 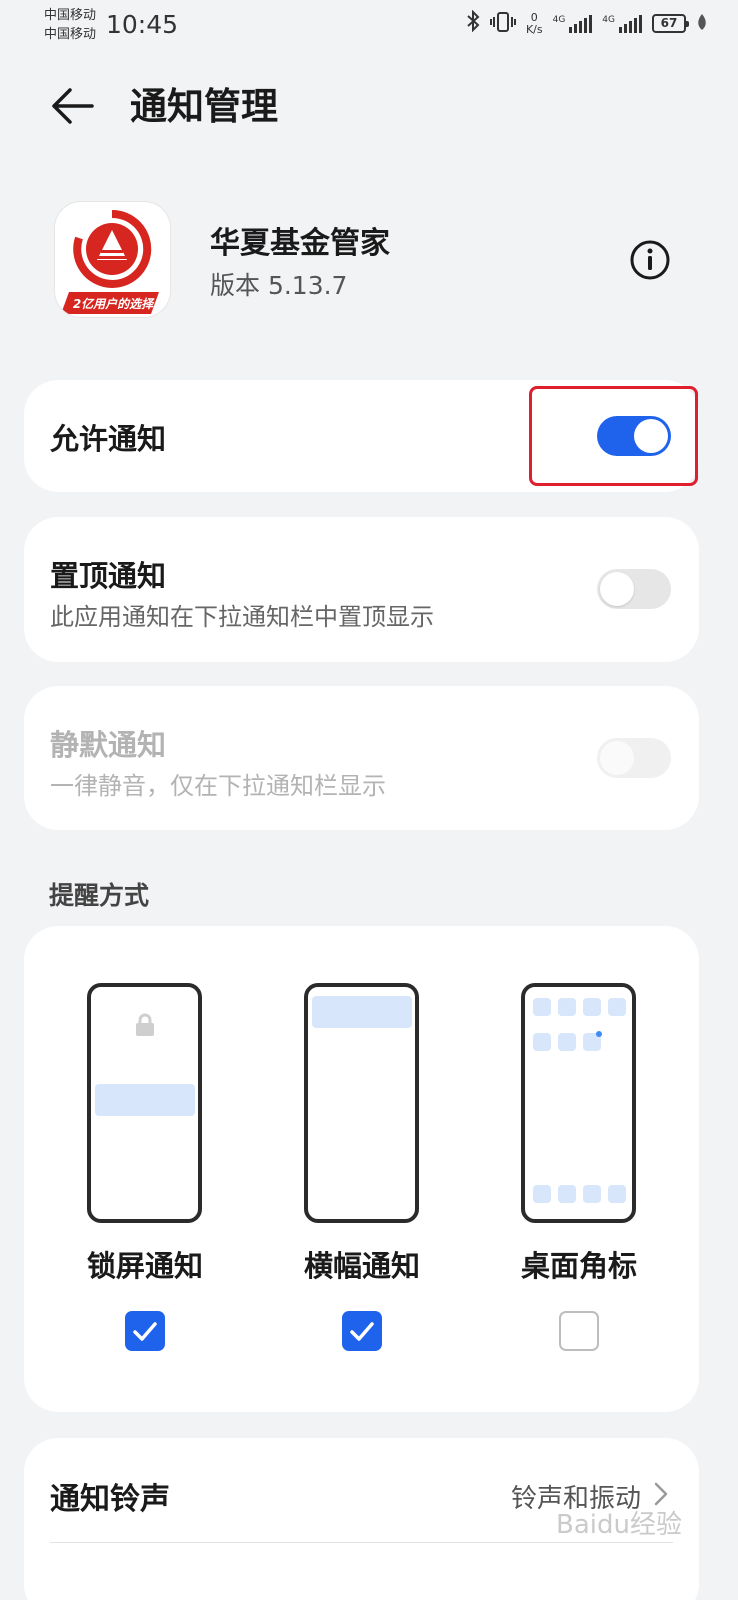 I want to click on allow-notifications-label: 允许通知, so click(x=108, y=439).